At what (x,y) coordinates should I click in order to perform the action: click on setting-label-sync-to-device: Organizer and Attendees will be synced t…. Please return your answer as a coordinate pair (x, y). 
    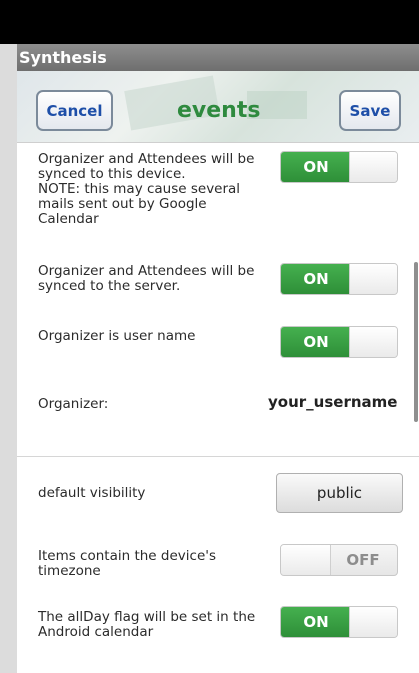
    Looking at the image, I should click on (146, 189).